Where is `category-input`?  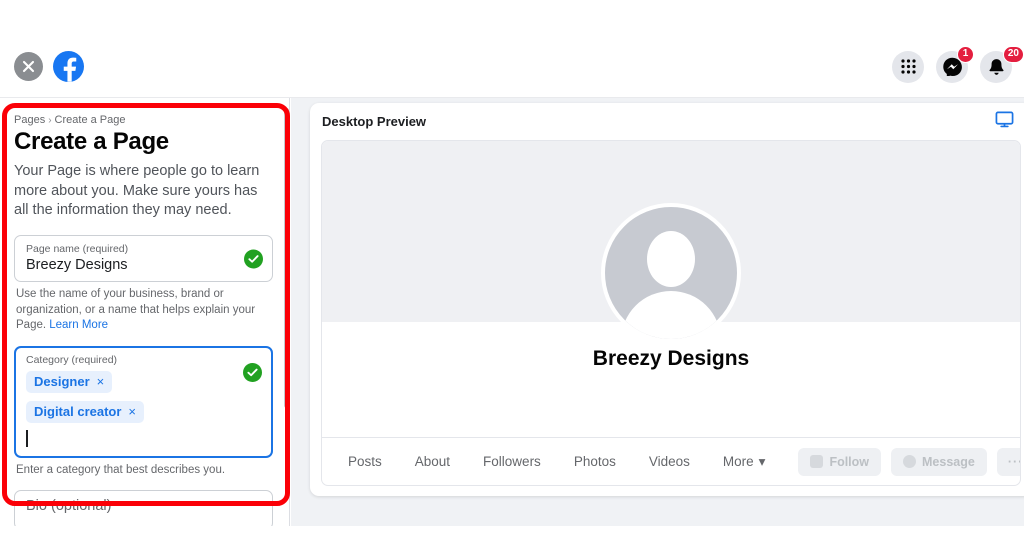
category-input is located at coordinates (143, 436).